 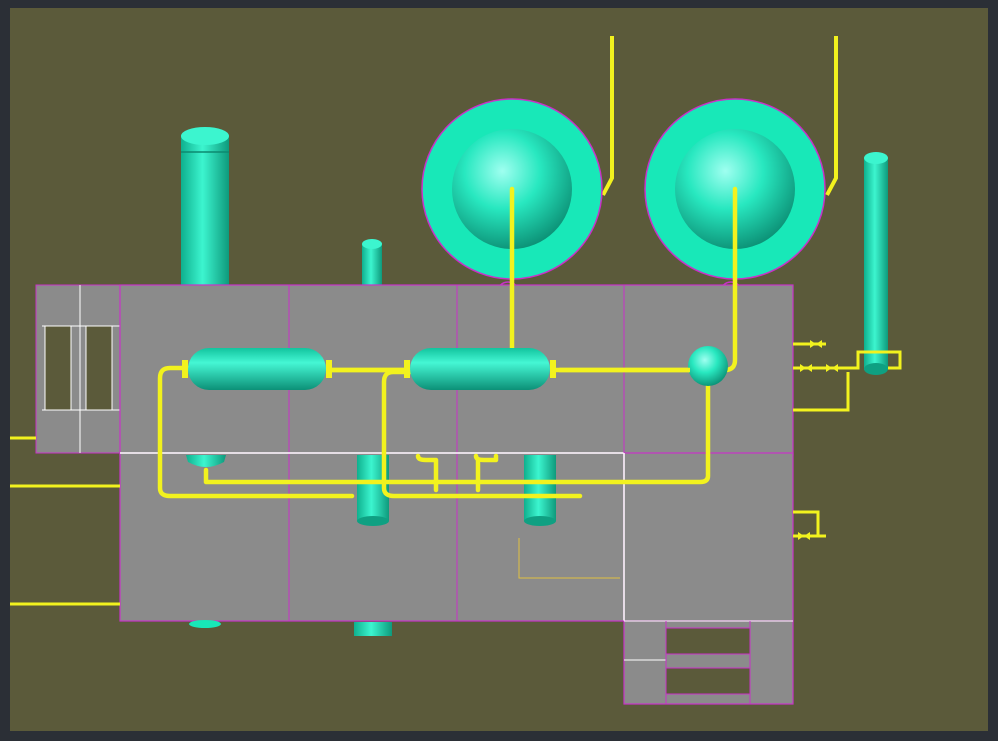 What do you see at coordinates (708, 366) in the screenshot?
I see `small-knockout-sphere` at bounding box center [708, 366].